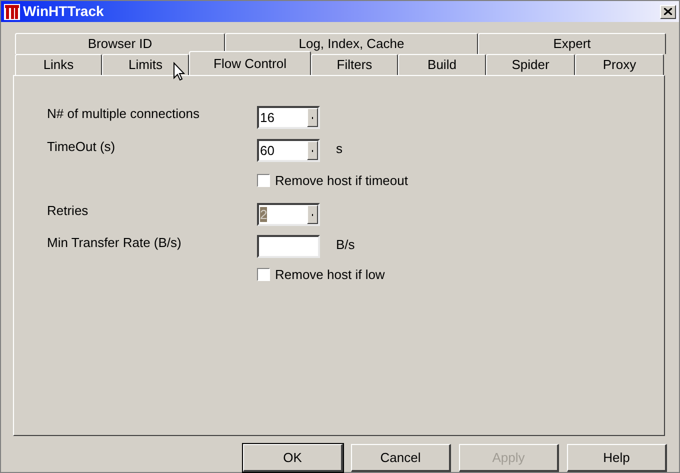 The height and width of the screenshot is (473, 680). What do you see at coordinates (58, 64) in the screenshot?
I see `tab: Links` at bounding box center [58, 64].